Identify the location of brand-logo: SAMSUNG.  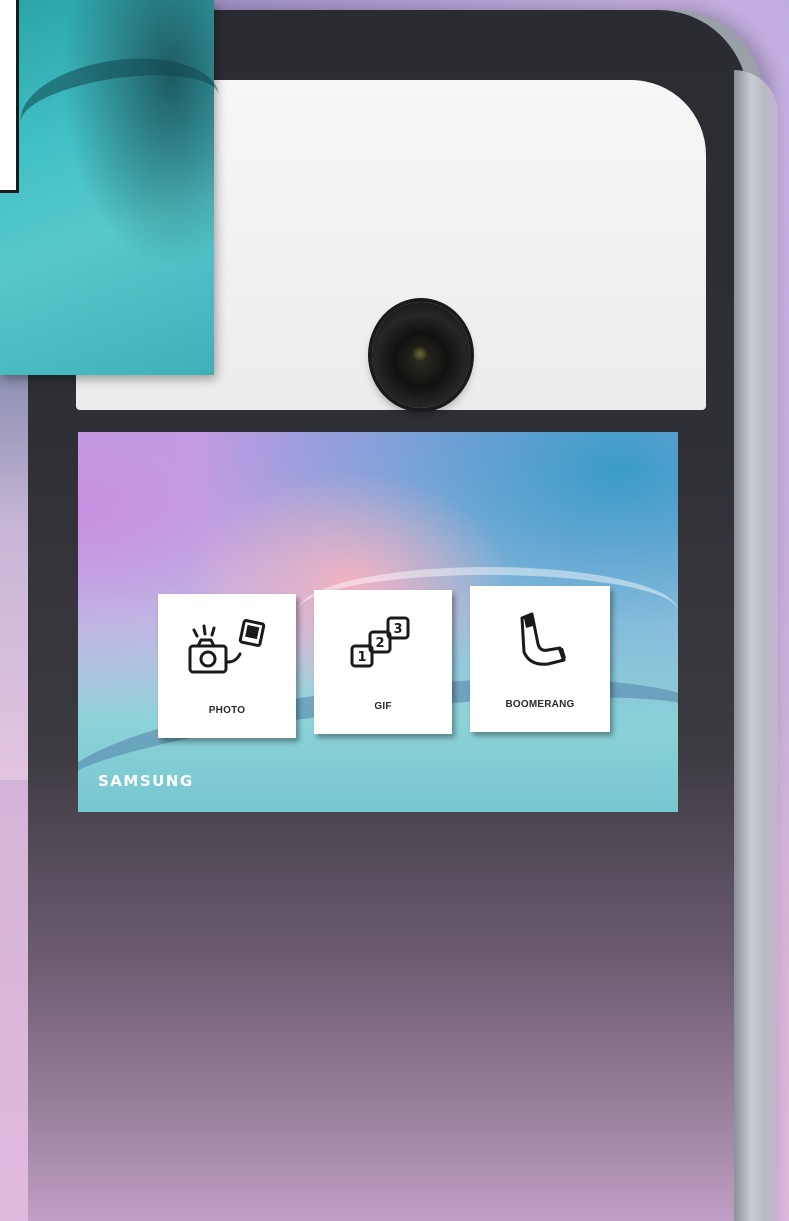
(146, 781).